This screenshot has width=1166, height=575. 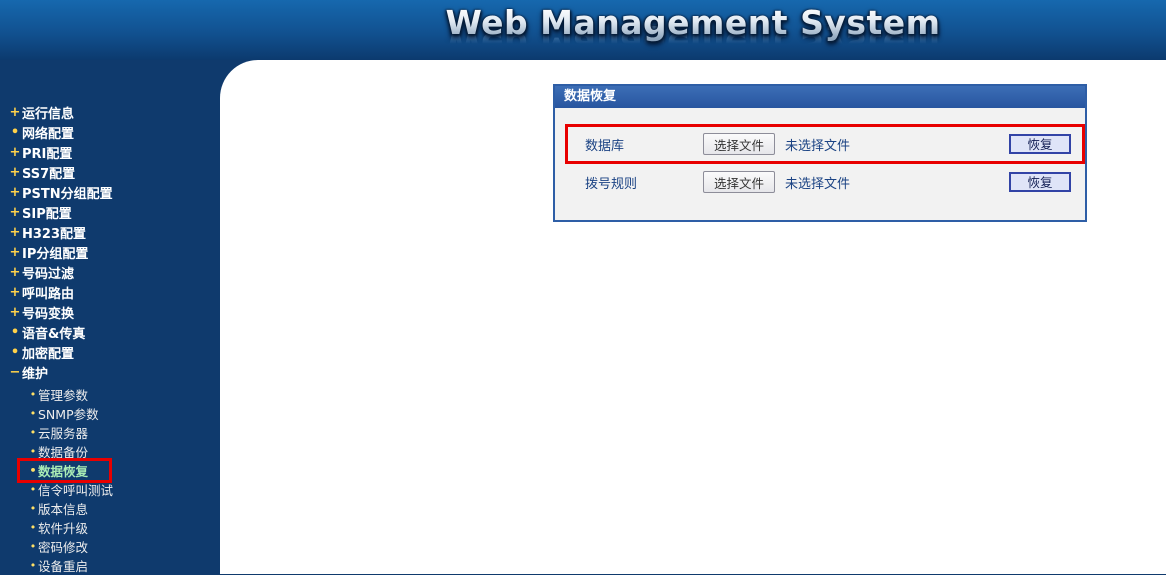 What do you see at coordinates (63, 509) in the screenshot?
I see `sidebar-subitem-label: 版本信息` at bounding box center [63, 509].